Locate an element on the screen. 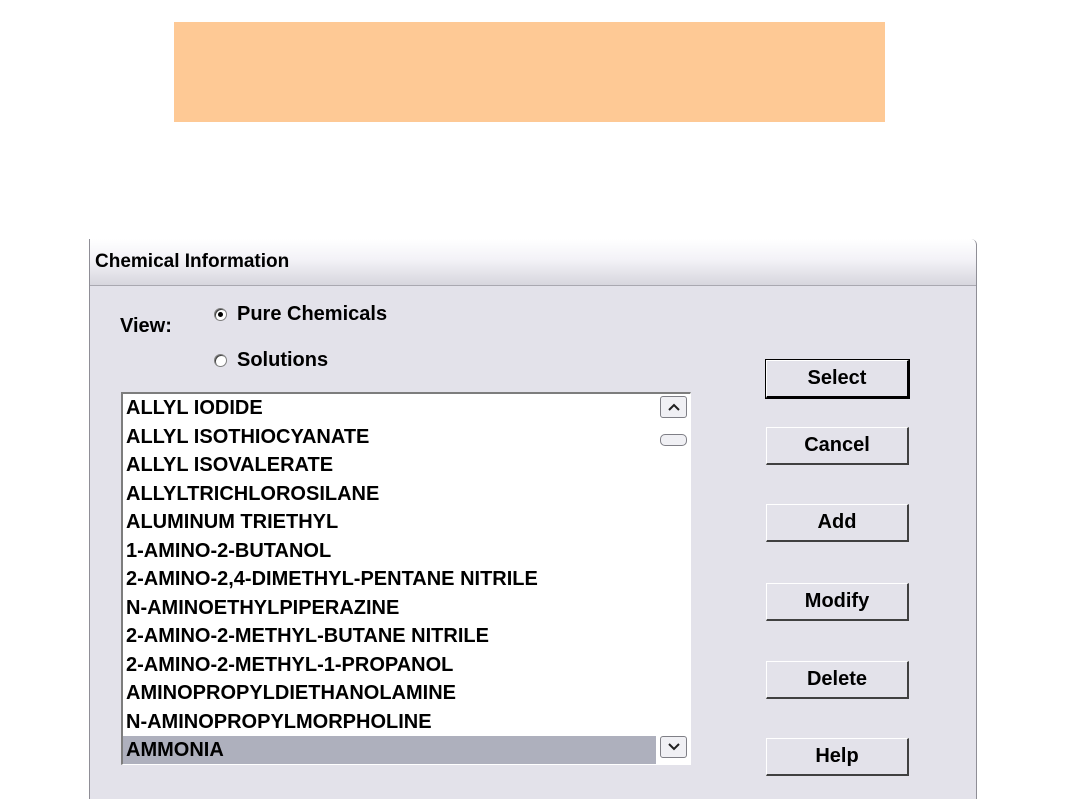 The image size is (1080, 810). list-item: ALLYL ISOVALERATE is located at coordinates (389, 465).